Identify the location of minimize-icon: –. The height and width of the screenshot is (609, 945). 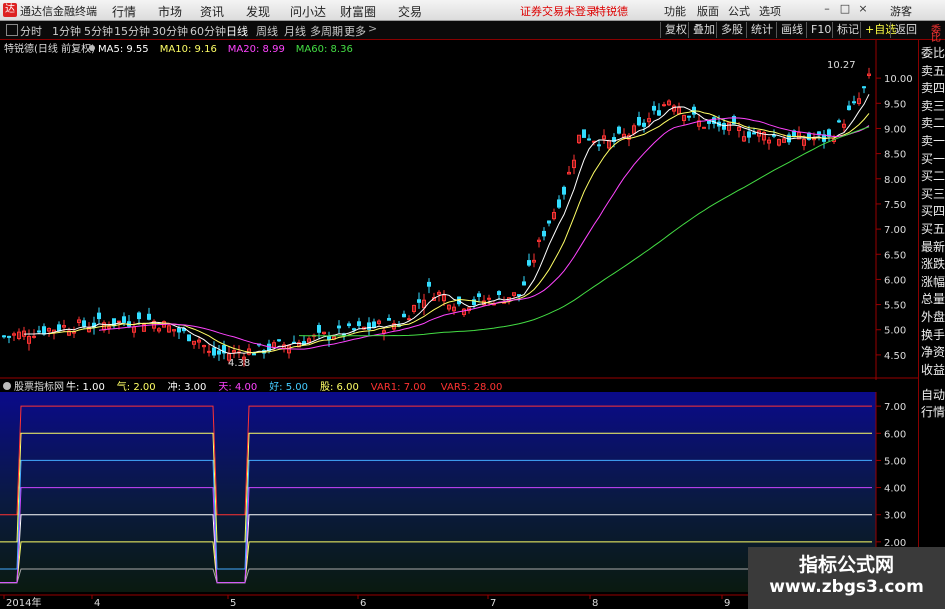
(827, 9).